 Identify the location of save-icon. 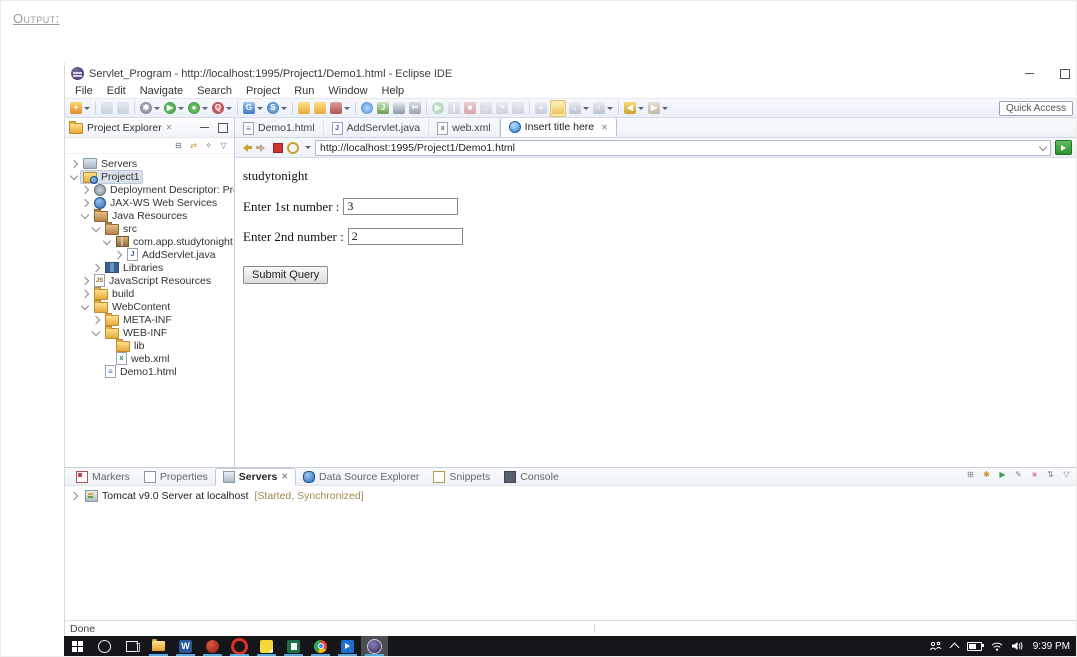
(107, 108).